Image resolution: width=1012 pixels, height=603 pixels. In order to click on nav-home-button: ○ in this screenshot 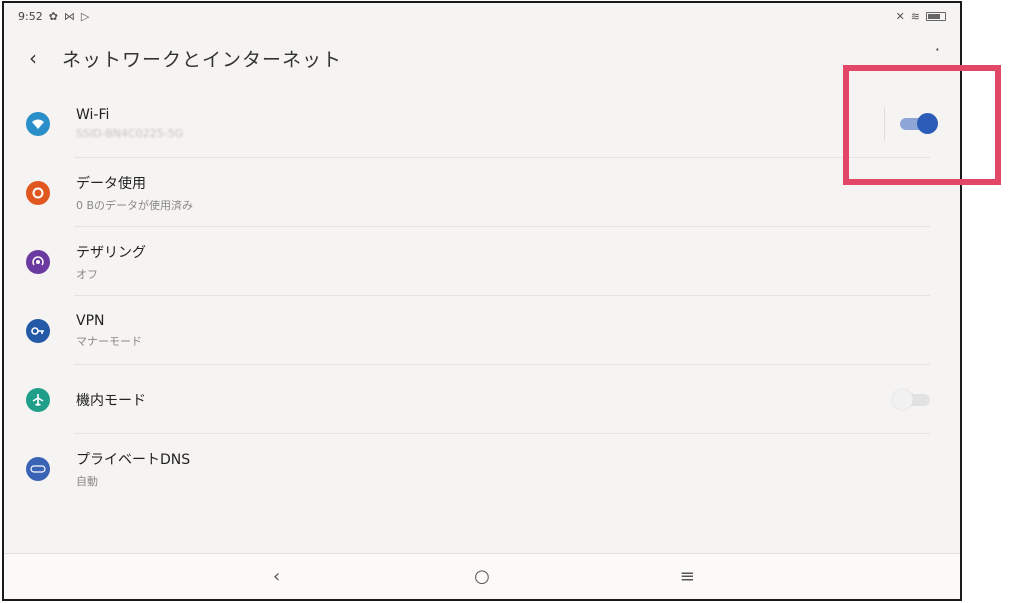, I will do `click(482, 576)`.